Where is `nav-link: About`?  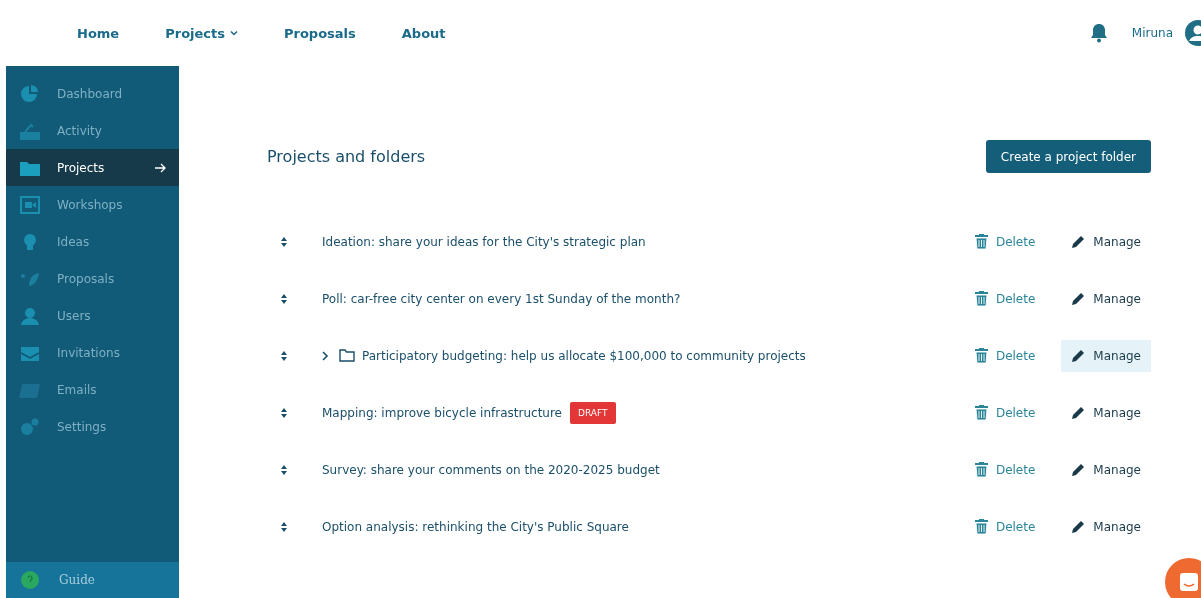 nav-link: About is located at coordinates (423, 33).